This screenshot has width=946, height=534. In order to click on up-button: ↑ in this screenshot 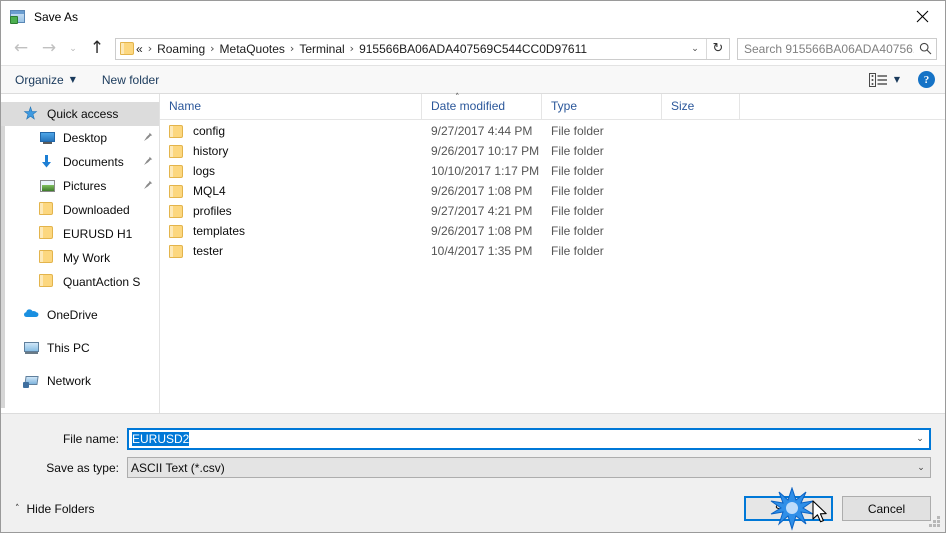, I will do `click(97, 49)`.